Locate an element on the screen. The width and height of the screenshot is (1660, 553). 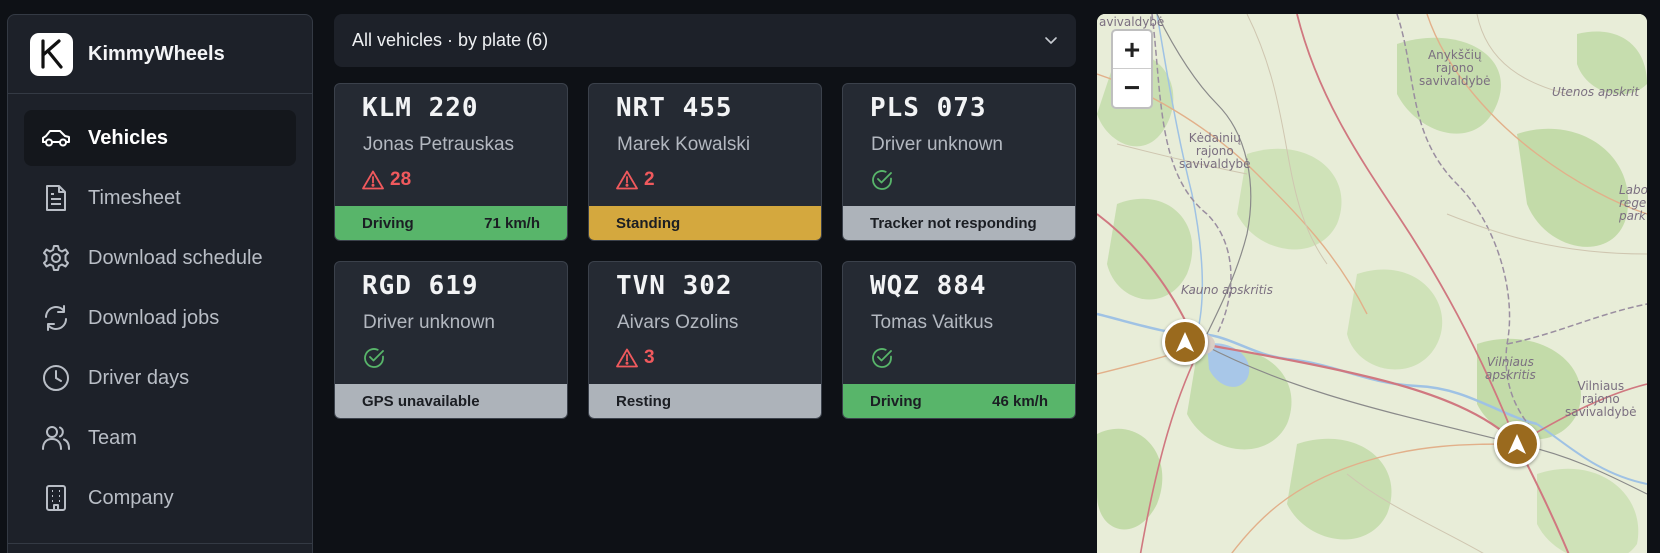
vehicle-plate: PLS 073 is located at coordinates (928, 108).